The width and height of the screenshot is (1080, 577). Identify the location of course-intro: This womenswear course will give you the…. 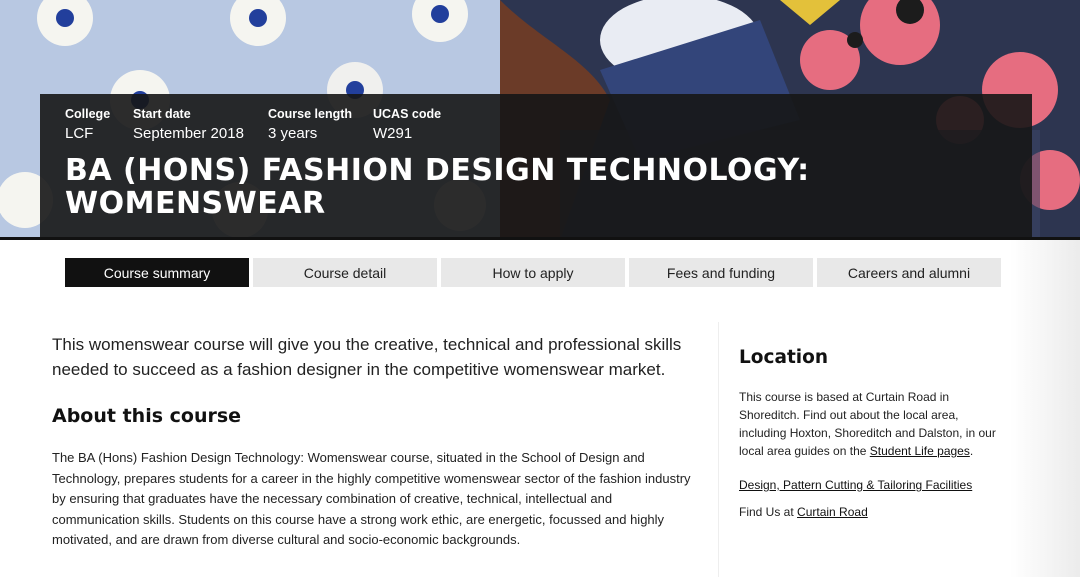
(367, 357).